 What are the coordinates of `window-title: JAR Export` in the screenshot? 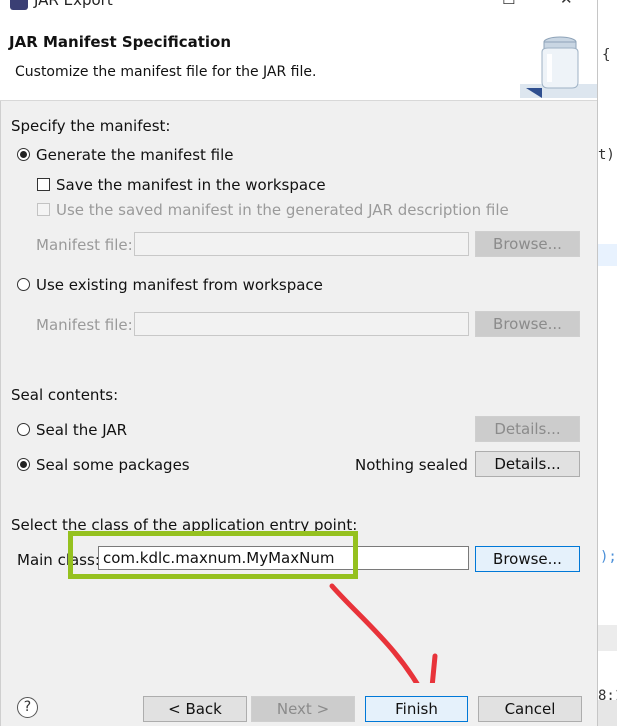 It's located at (73, 4).